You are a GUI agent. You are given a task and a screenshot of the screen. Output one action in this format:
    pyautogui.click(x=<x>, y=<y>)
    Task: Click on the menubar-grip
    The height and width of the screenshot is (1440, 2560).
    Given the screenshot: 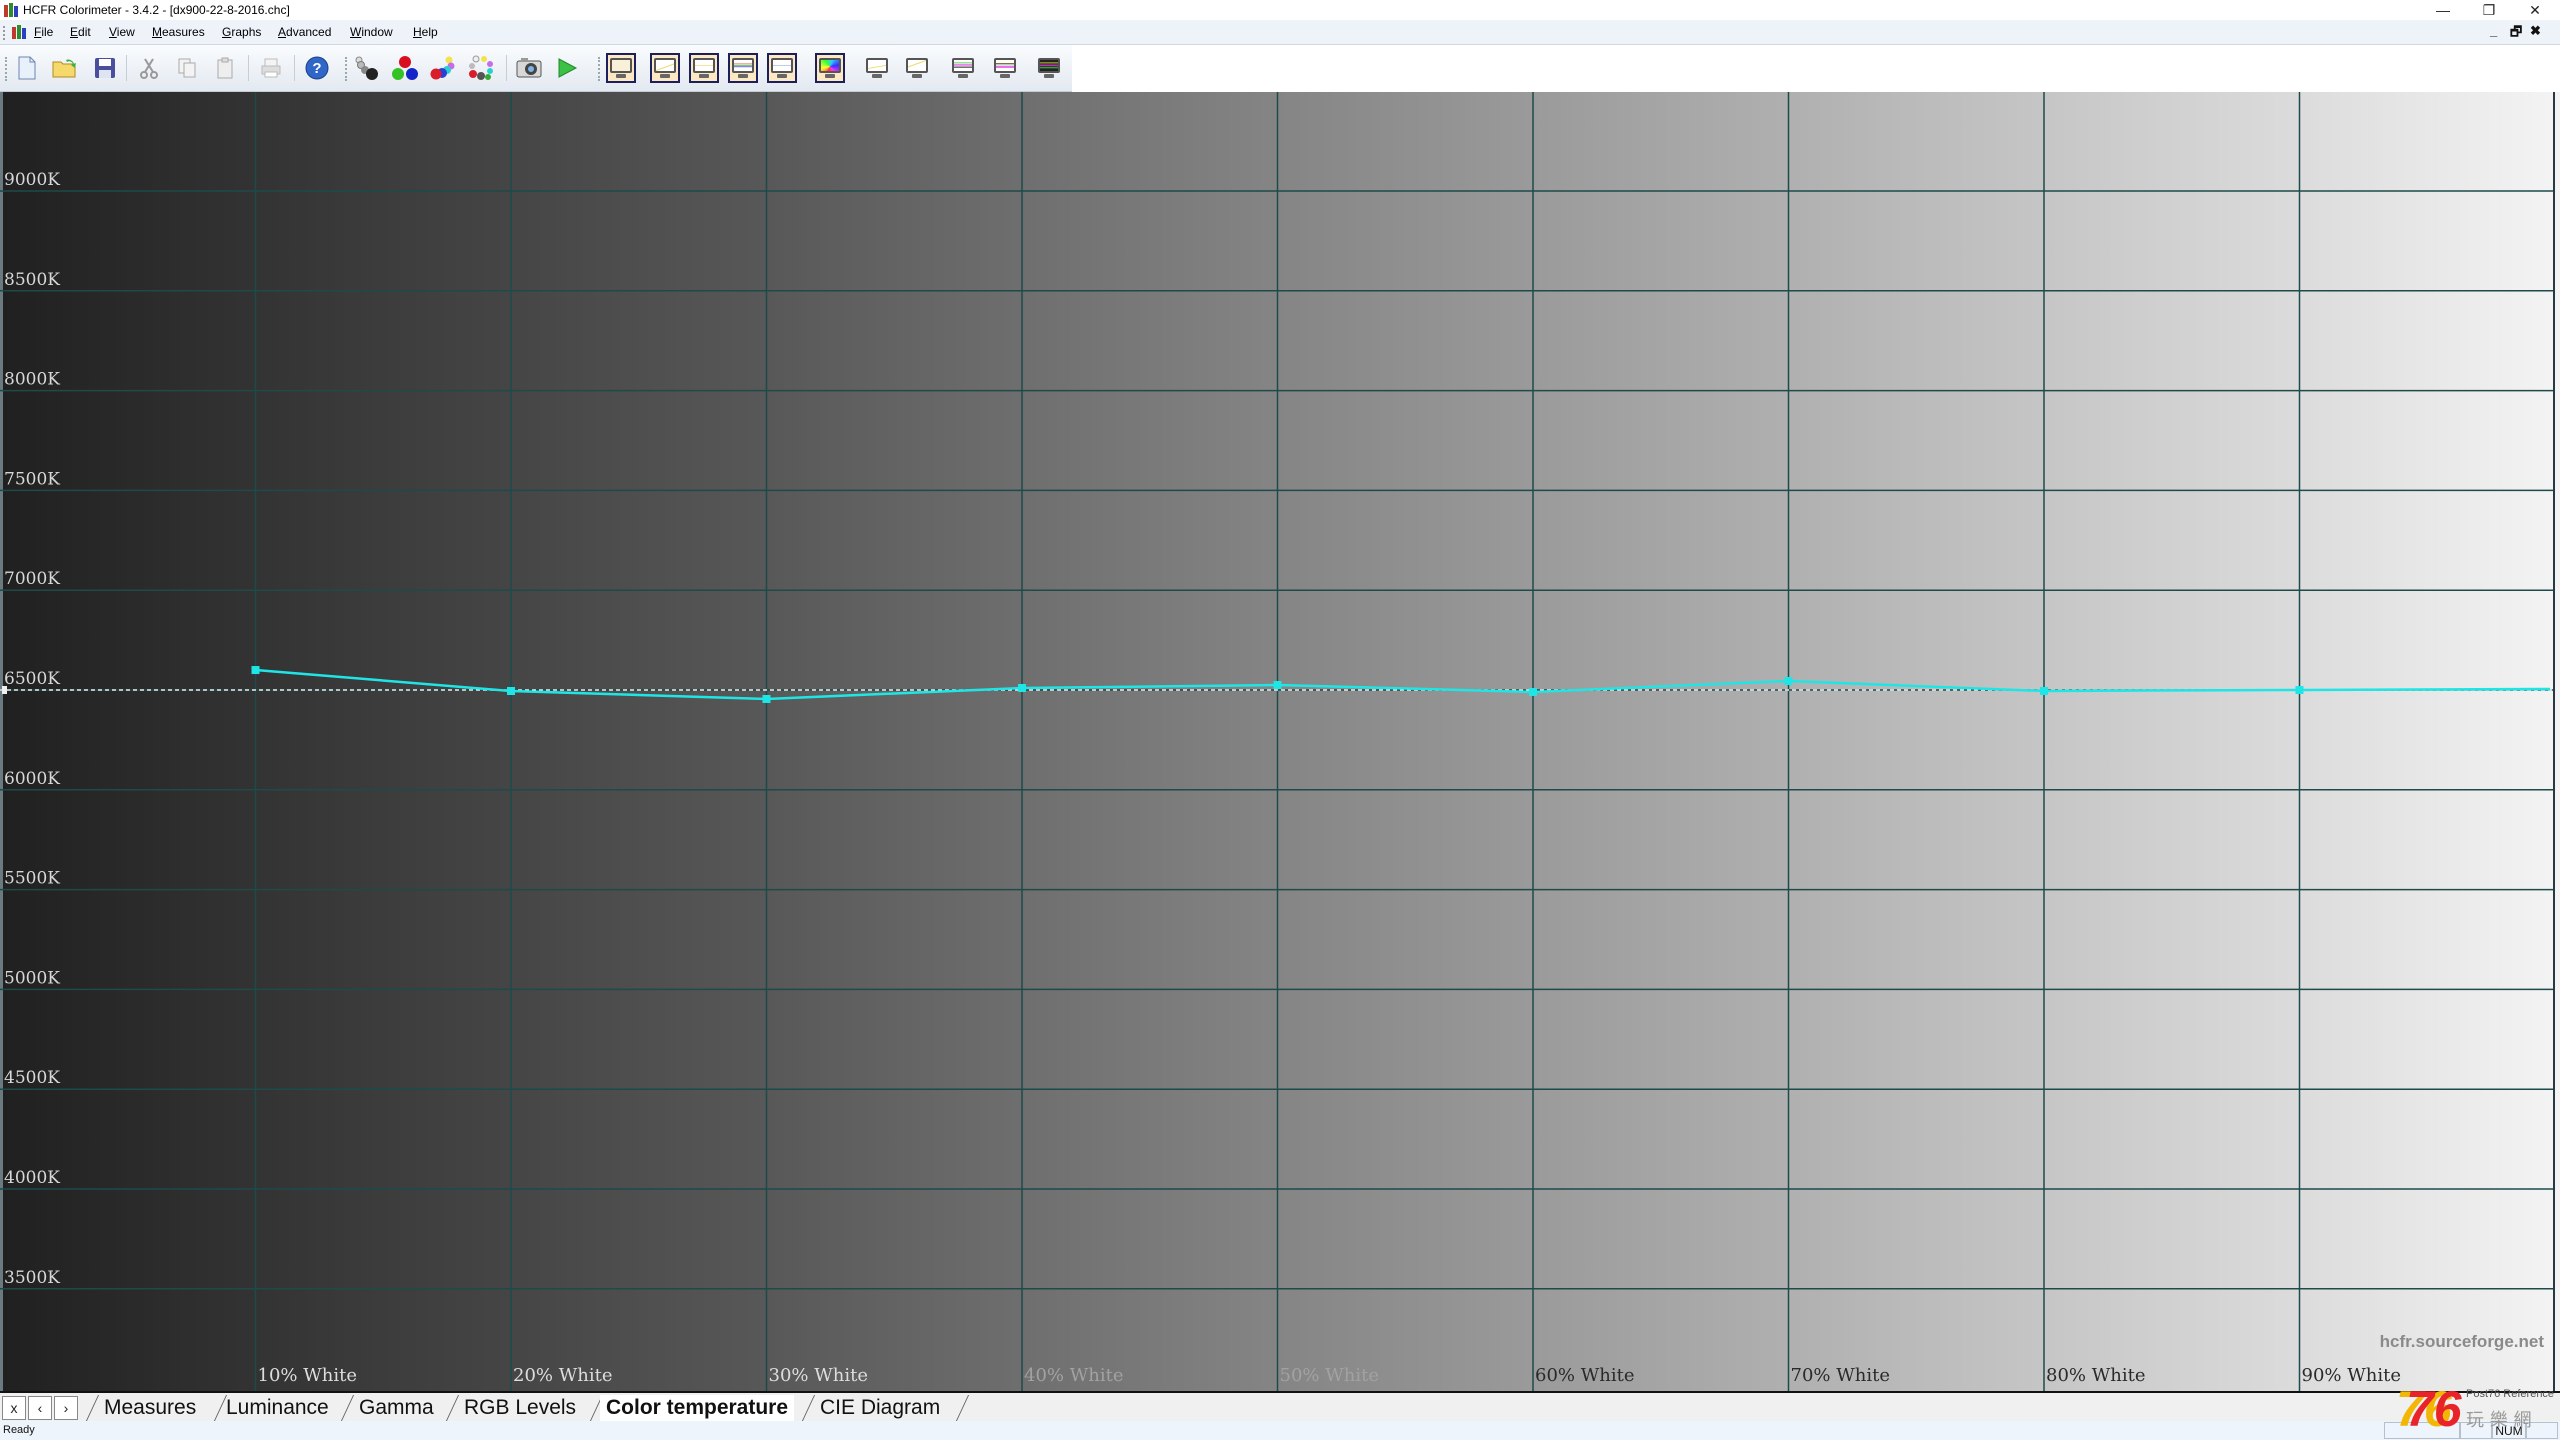 What is the action you would take?
    pyautogui.click(x=5, y=33)
    